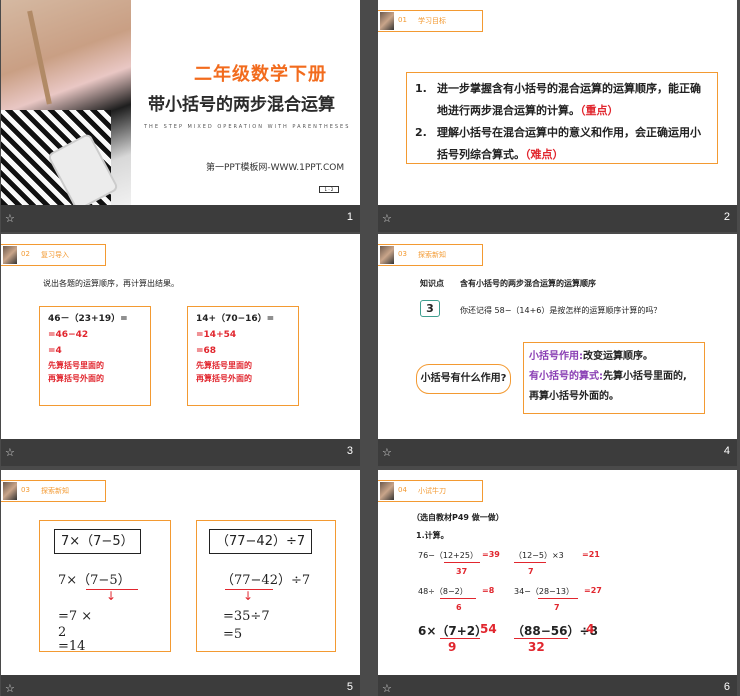 This screenshot has width=740, height=696. I want to click on knowledge-text: 含有小括号的两步混合运算的运算顺序, so click(528, 283).